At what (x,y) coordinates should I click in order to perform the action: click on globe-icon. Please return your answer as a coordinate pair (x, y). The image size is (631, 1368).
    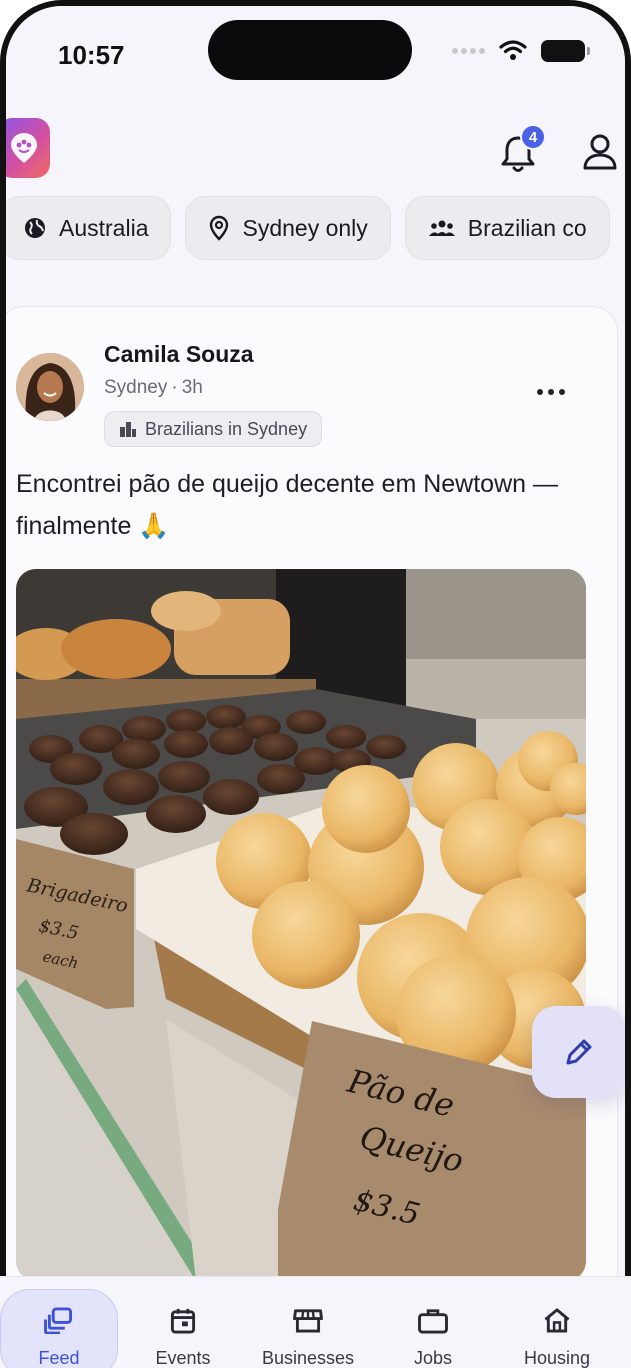
    Looking at the image, I should click on (35, 228).